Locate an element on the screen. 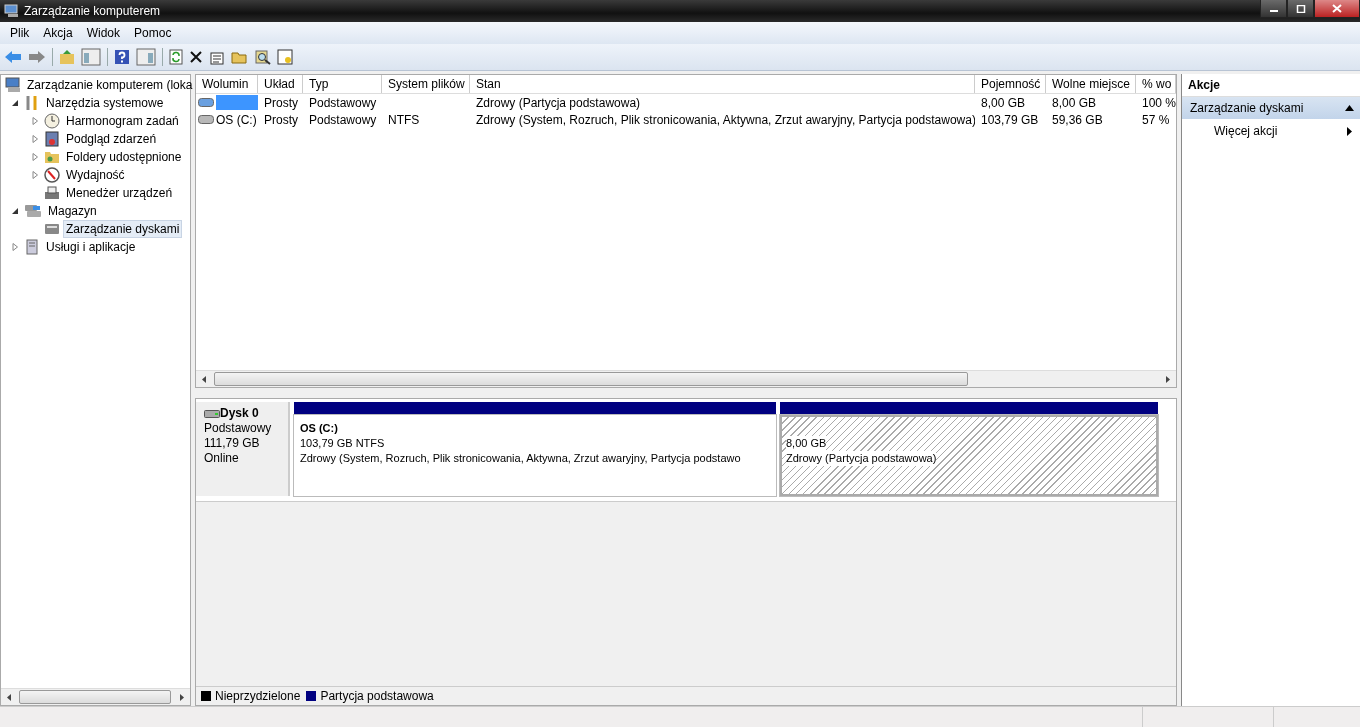 Image resolution: width=1360 pixels, height=727 pixels. column-header: Stan is located at coordinates (722, 84).